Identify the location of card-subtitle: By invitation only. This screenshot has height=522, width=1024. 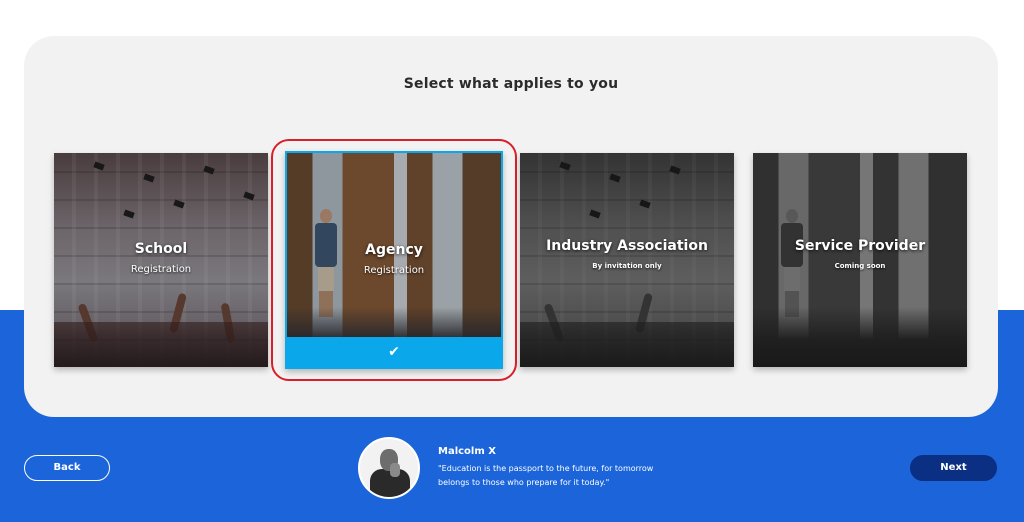
(627, 266).